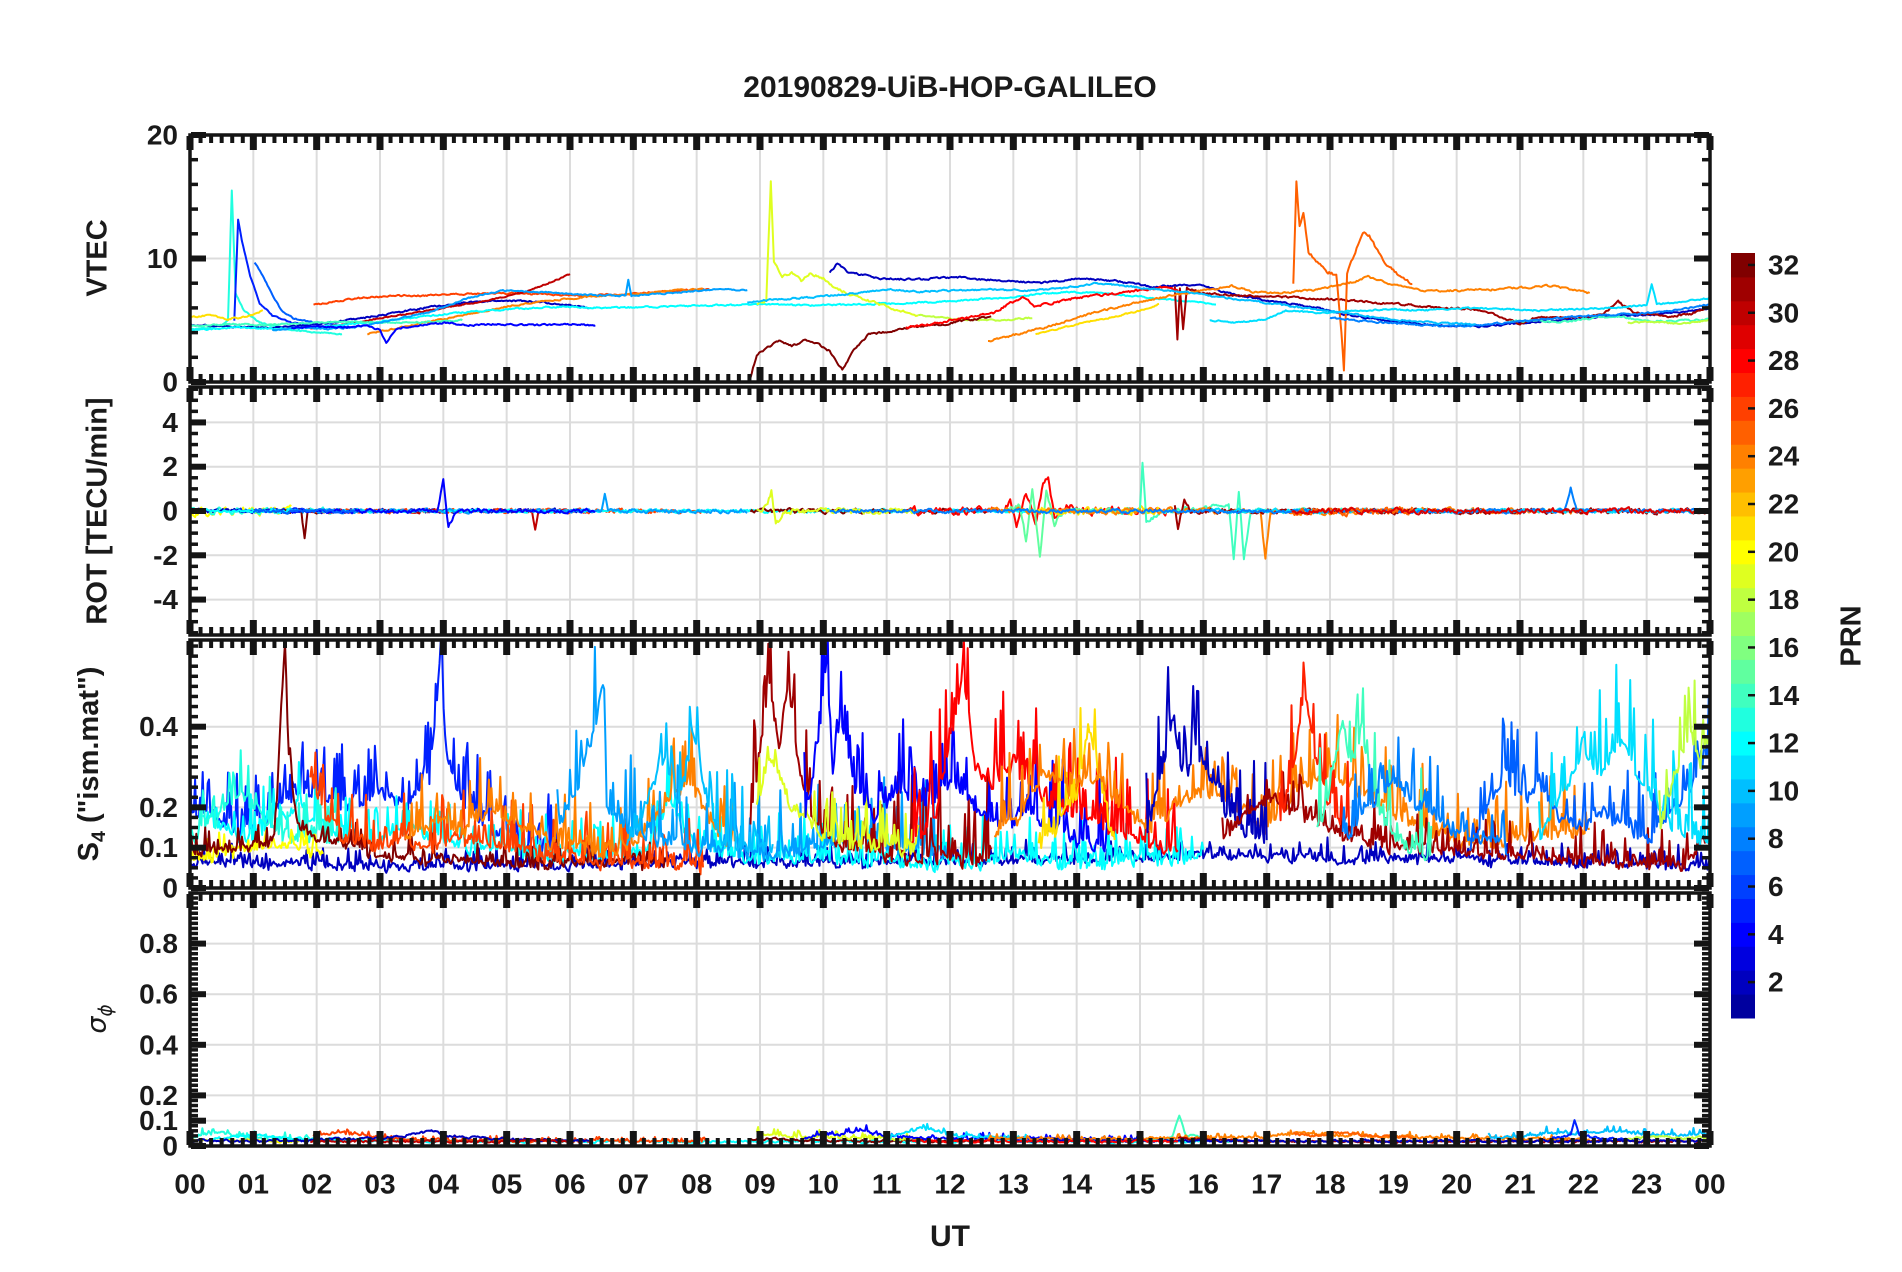  Describe the element at coordinates (158, 1095) in the screenshot. I see `ytick-label-sigma-phi: 0.2` at that location.